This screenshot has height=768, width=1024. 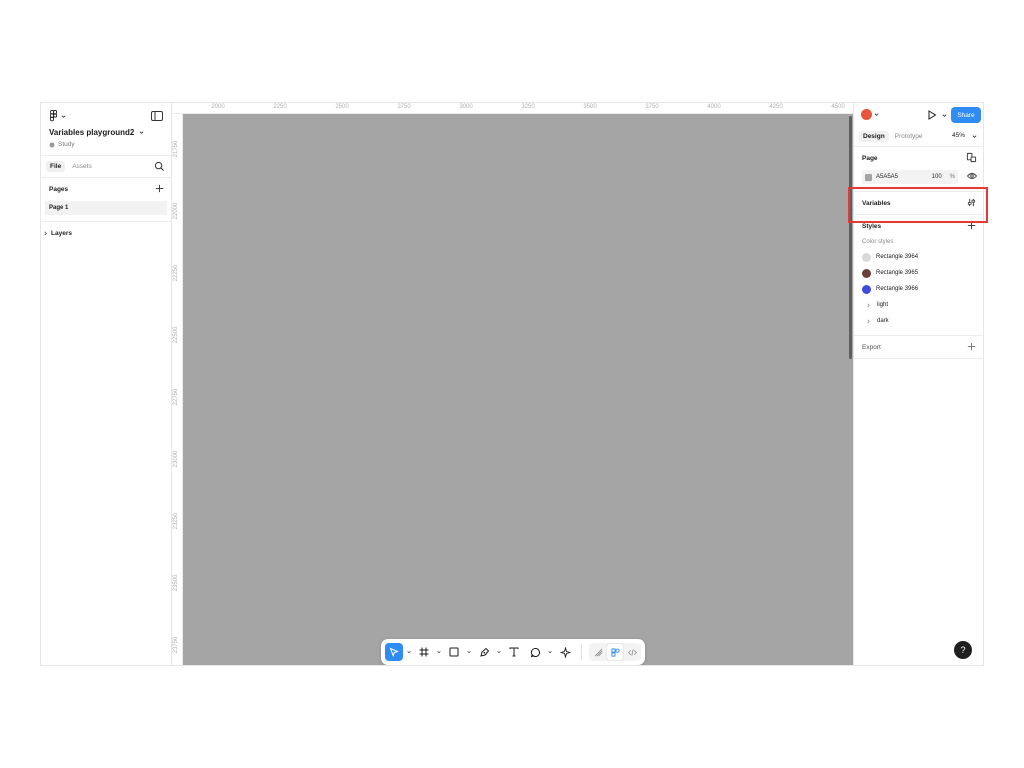 What do you see at coordinates (958, 135) in the screenshot?
I see `zoom-level: 45%` at bounding box center [958, 135].